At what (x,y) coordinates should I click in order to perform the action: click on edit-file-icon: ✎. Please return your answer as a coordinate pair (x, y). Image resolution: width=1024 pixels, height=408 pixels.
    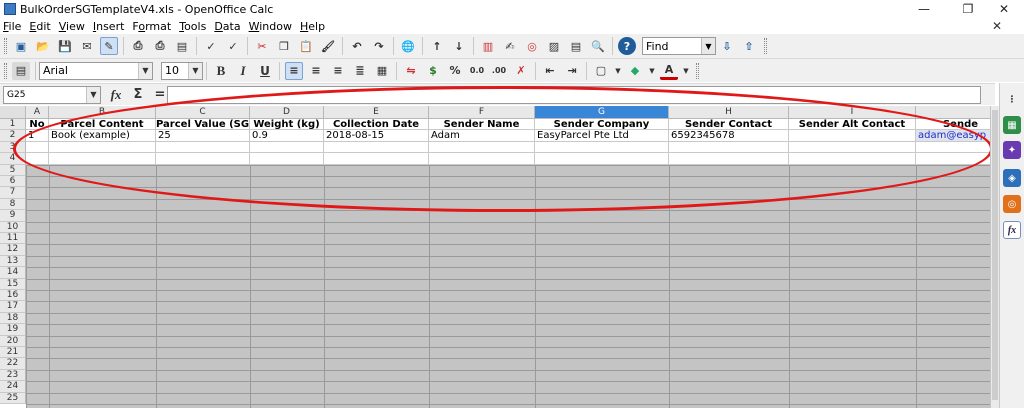
    Looking at the image, I should click on (109, 46).